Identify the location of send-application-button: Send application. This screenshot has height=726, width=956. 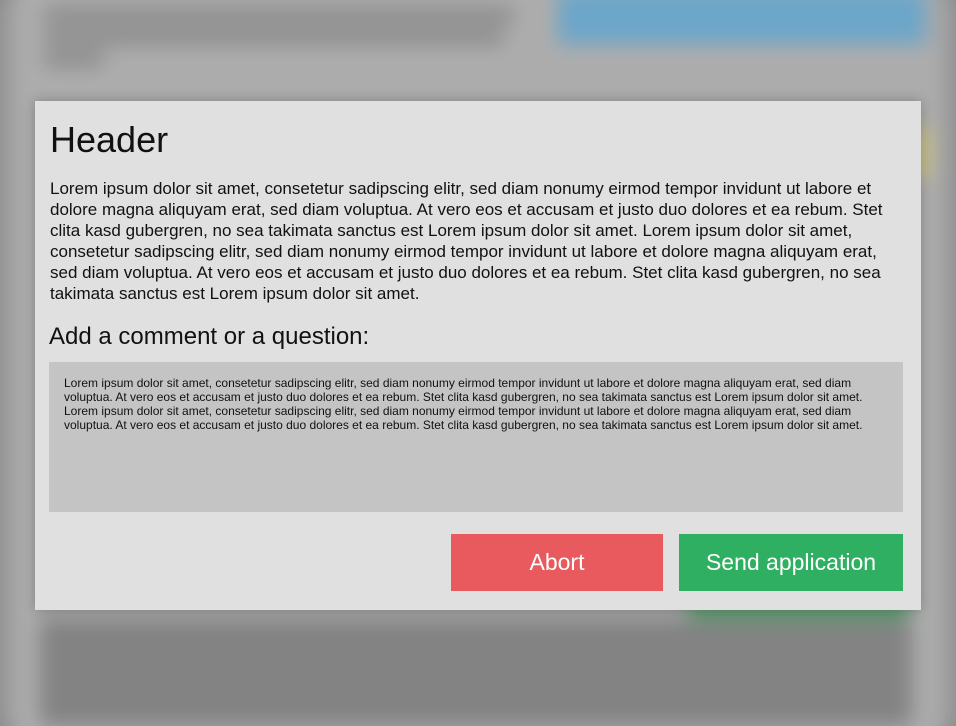
(791, 562).